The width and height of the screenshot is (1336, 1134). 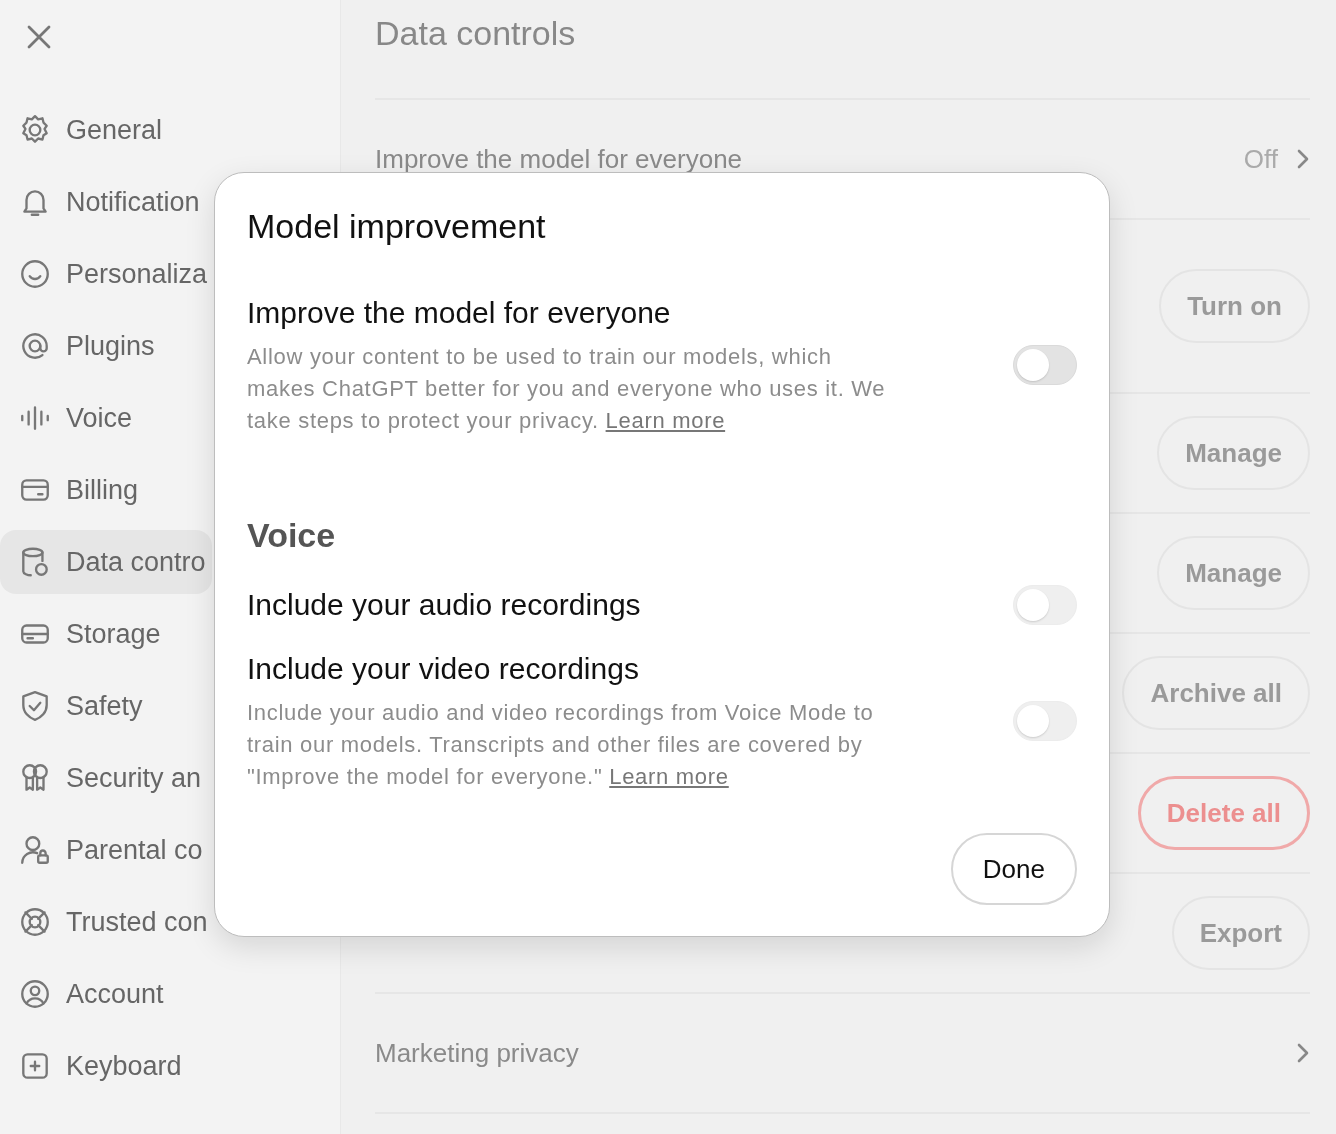 What do you see at coordinates (106, 346) in the screenshot?
I see `sidebar-item: Plugins` at bounding box center [106, 346].